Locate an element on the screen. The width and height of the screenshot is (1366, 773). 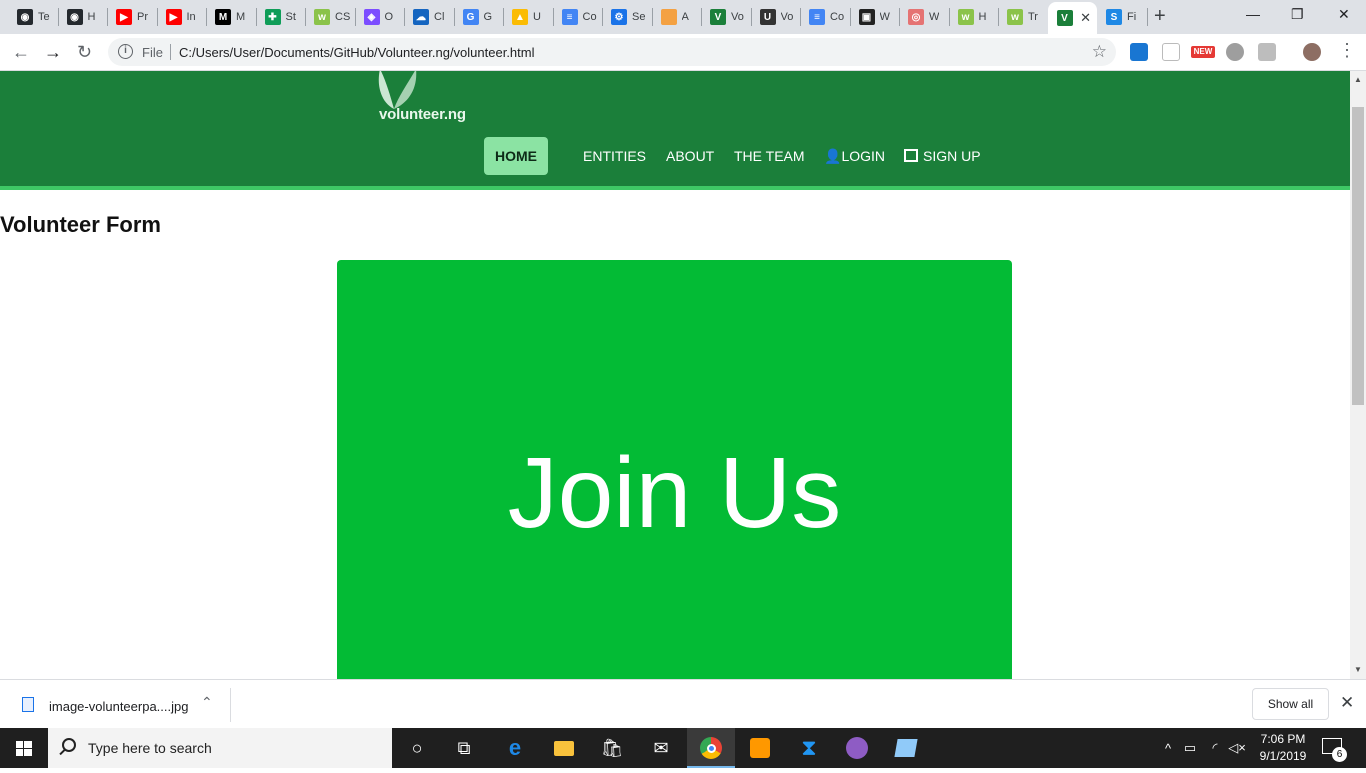
nav-the-team: THE TEAM is located at coordinates (769, 156).